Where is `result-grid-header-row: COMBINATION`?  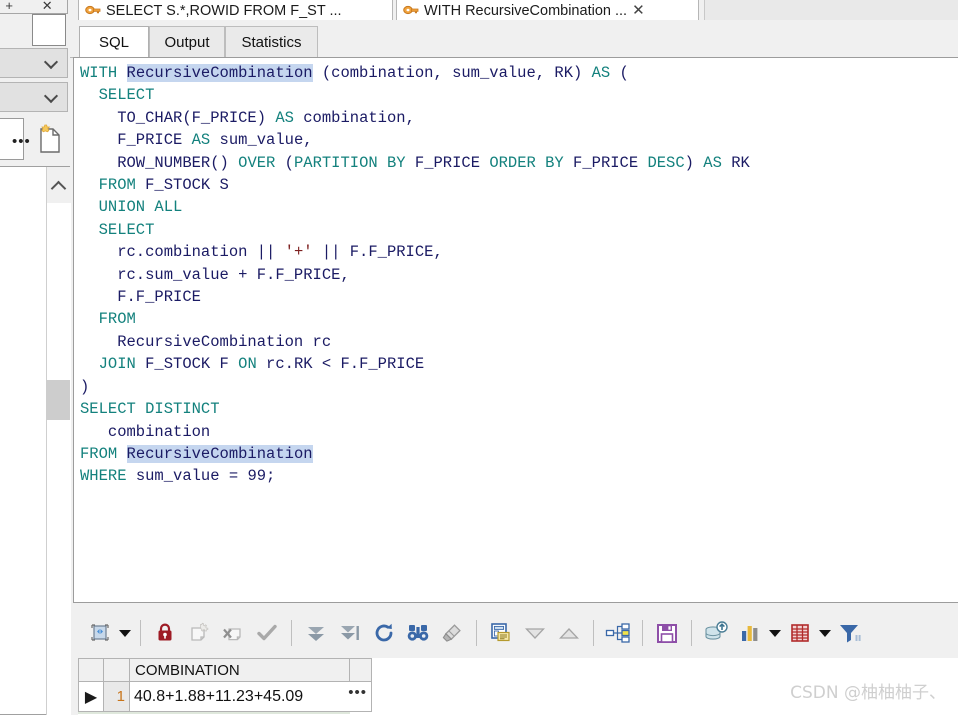
result-grid-header-row: COMBINATION is located at coordinates (225, 670).